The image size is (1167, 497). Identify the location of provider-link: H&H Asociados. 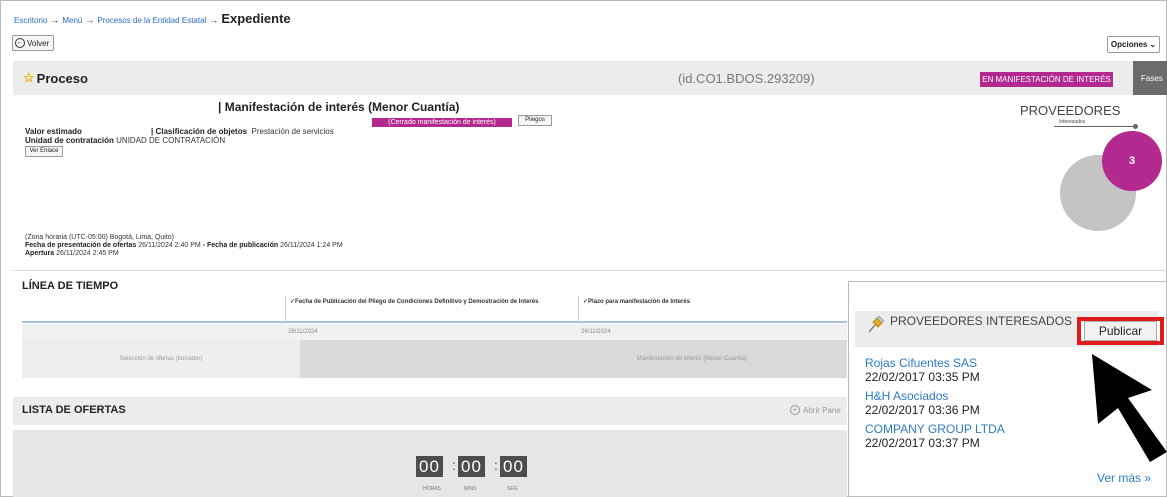
(906, 396).